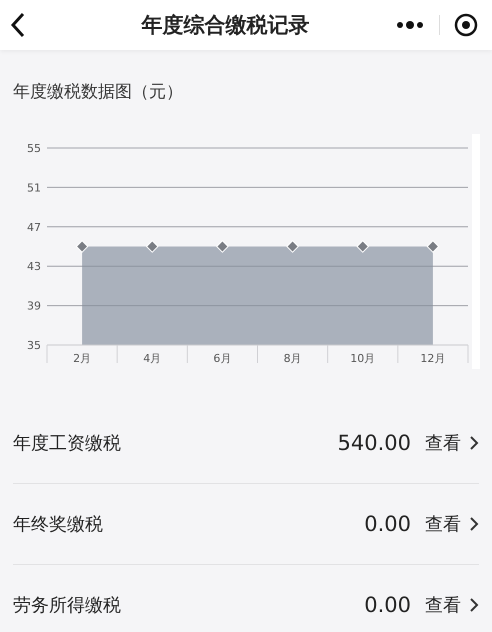 This screenshot has width=492, height=632. I want to click on y-tick-label: 55, so click(34, 148).